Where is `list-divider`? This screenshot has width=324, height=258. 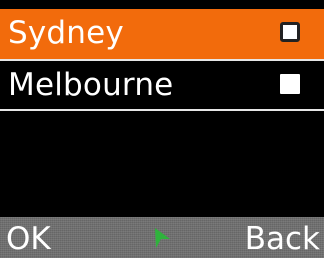 list-divider is located at coordinates (162, 110).